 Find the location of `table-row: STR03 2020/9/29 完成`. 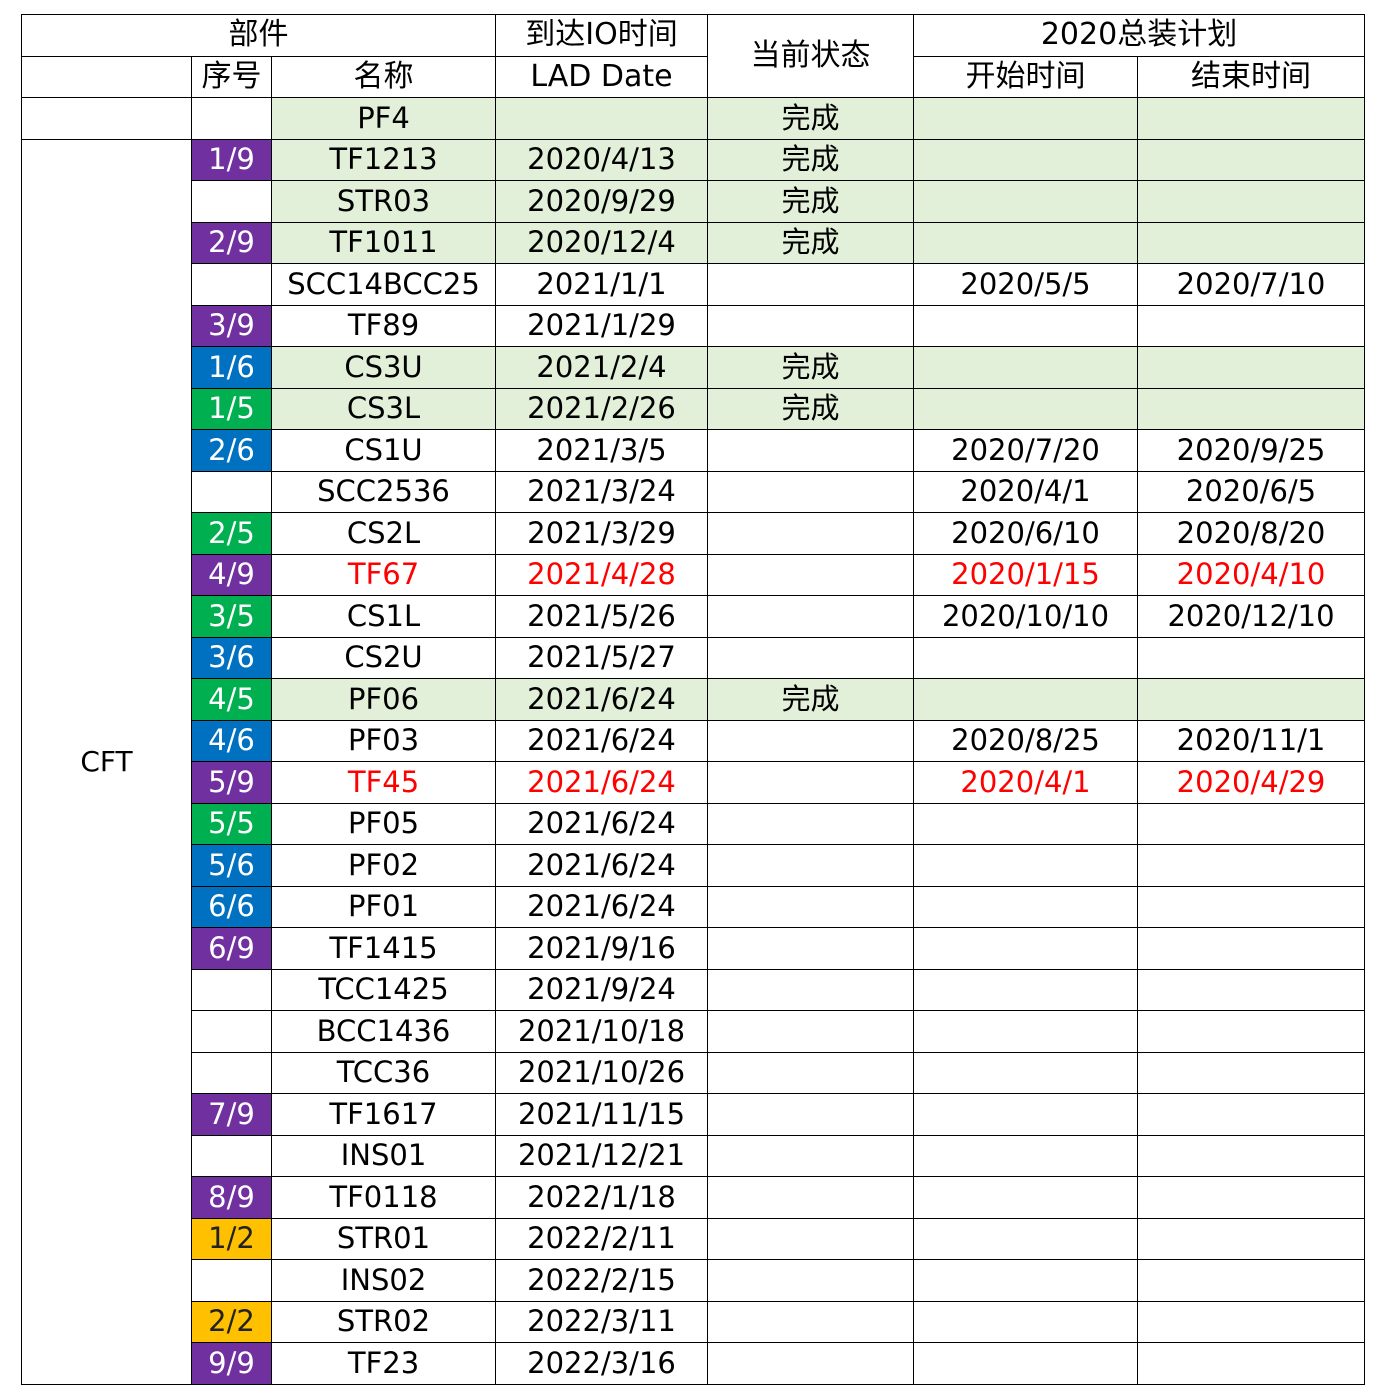

table-row: STR03 2020/9/29 完成 is located at coordinates (694, 201).